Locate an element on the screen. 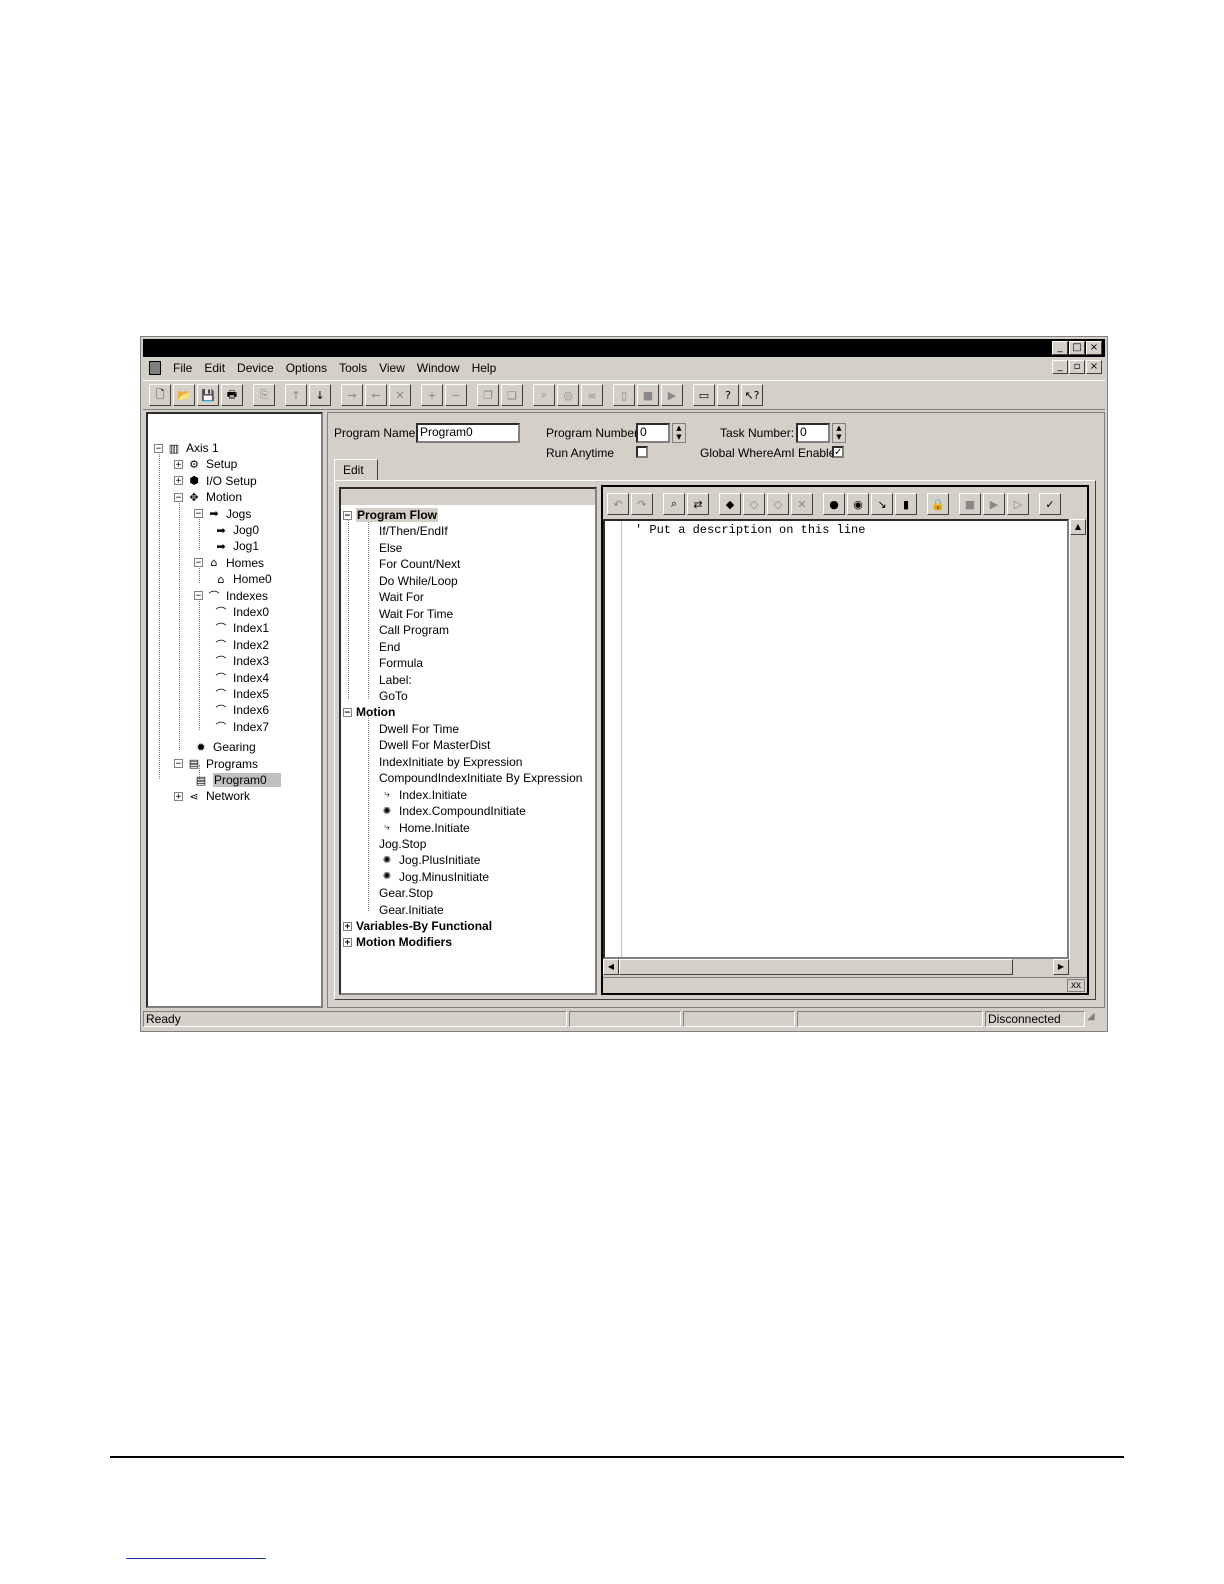 Image resolution: width=1224 pixels, height=1584 pixels. maximize-button: □ is located at coordinates (1077, 348).